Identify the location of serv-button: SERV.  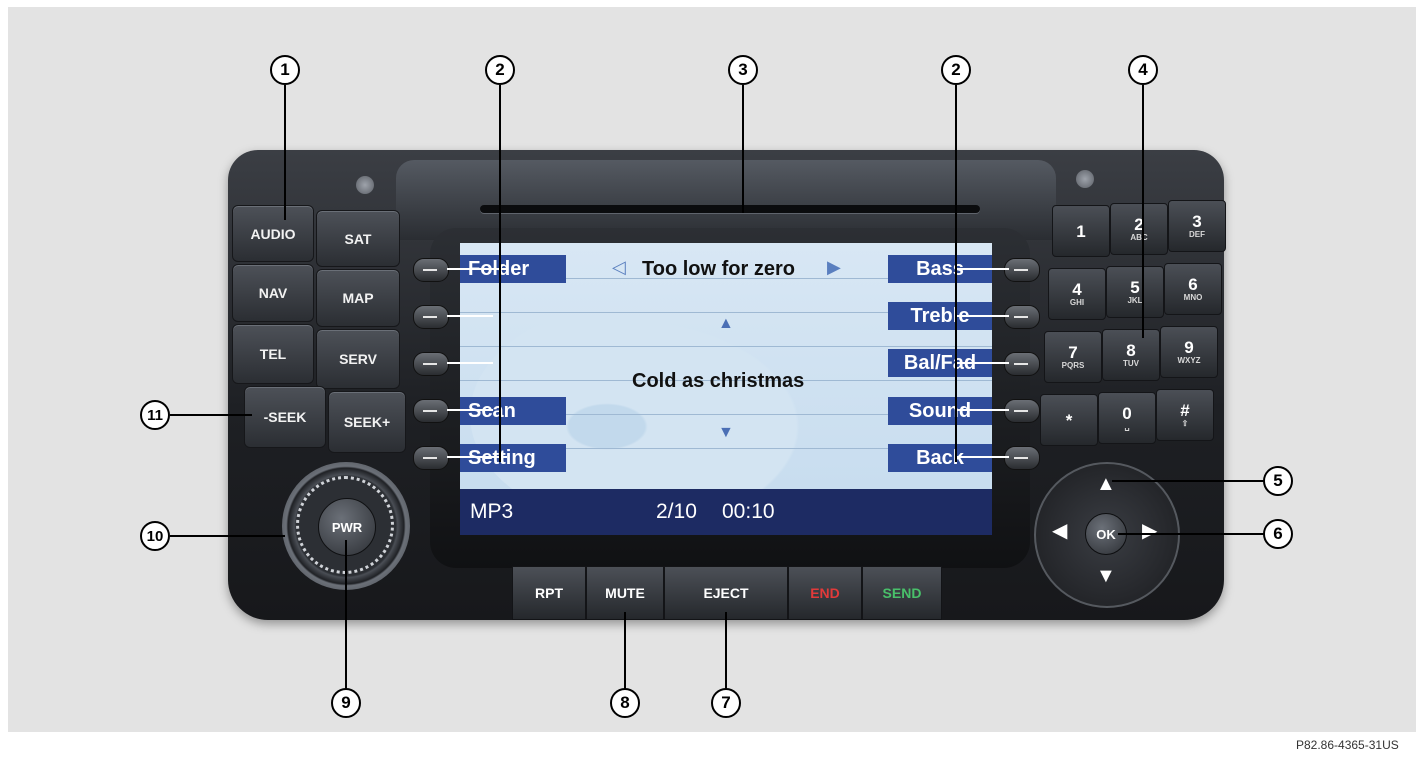
(358, 359).